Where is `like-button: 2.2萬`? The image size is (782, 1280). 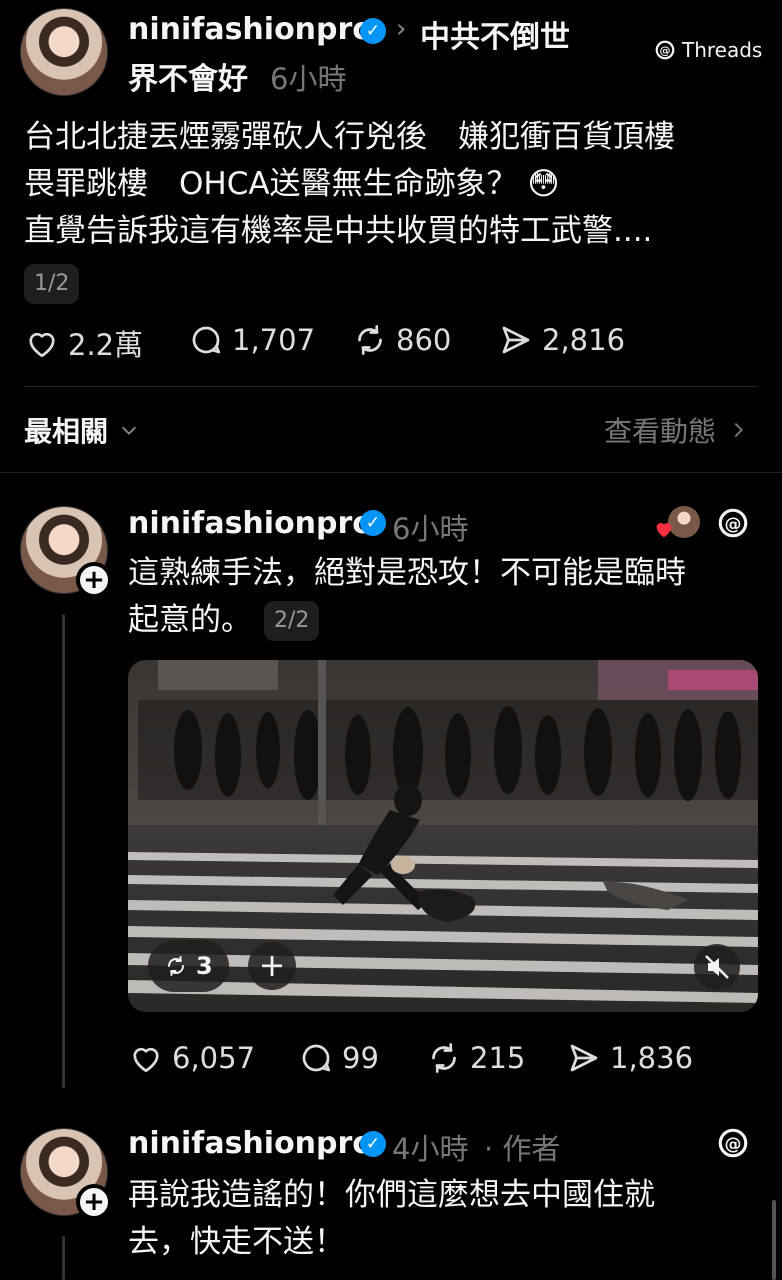 like-button: 2.2萬 is located at coordinates (83, 343).